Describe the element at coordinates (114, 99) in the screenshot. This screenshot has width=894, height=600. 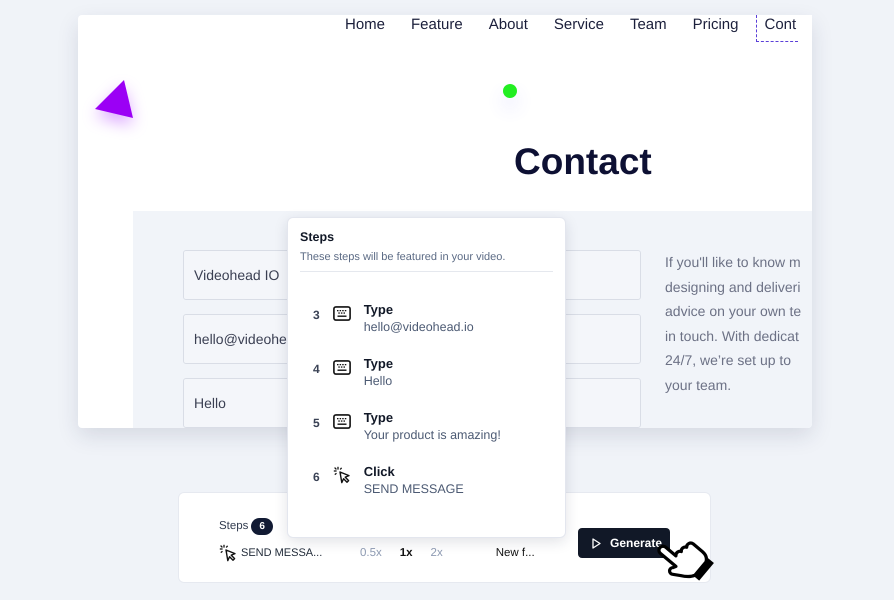
I see `triangle-icon` at that location.